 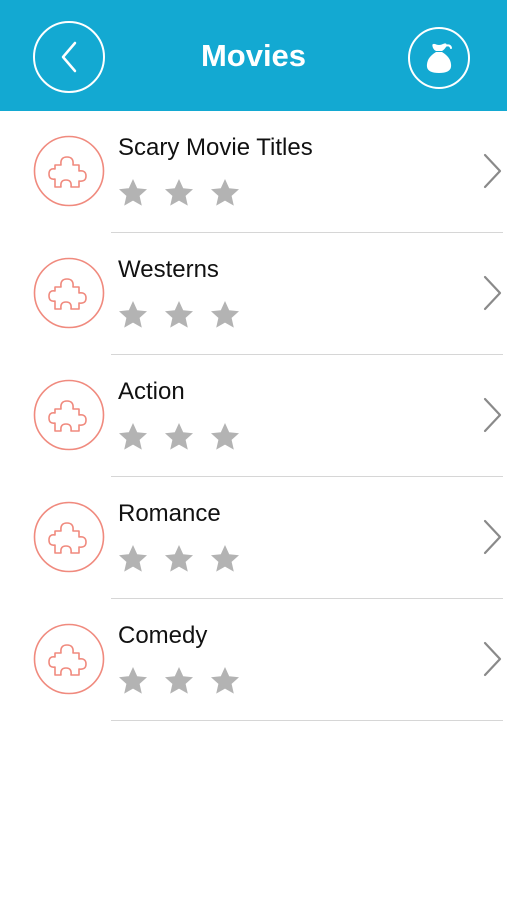 I want to click on category-row: Westerns, so click(x=253, y=294).